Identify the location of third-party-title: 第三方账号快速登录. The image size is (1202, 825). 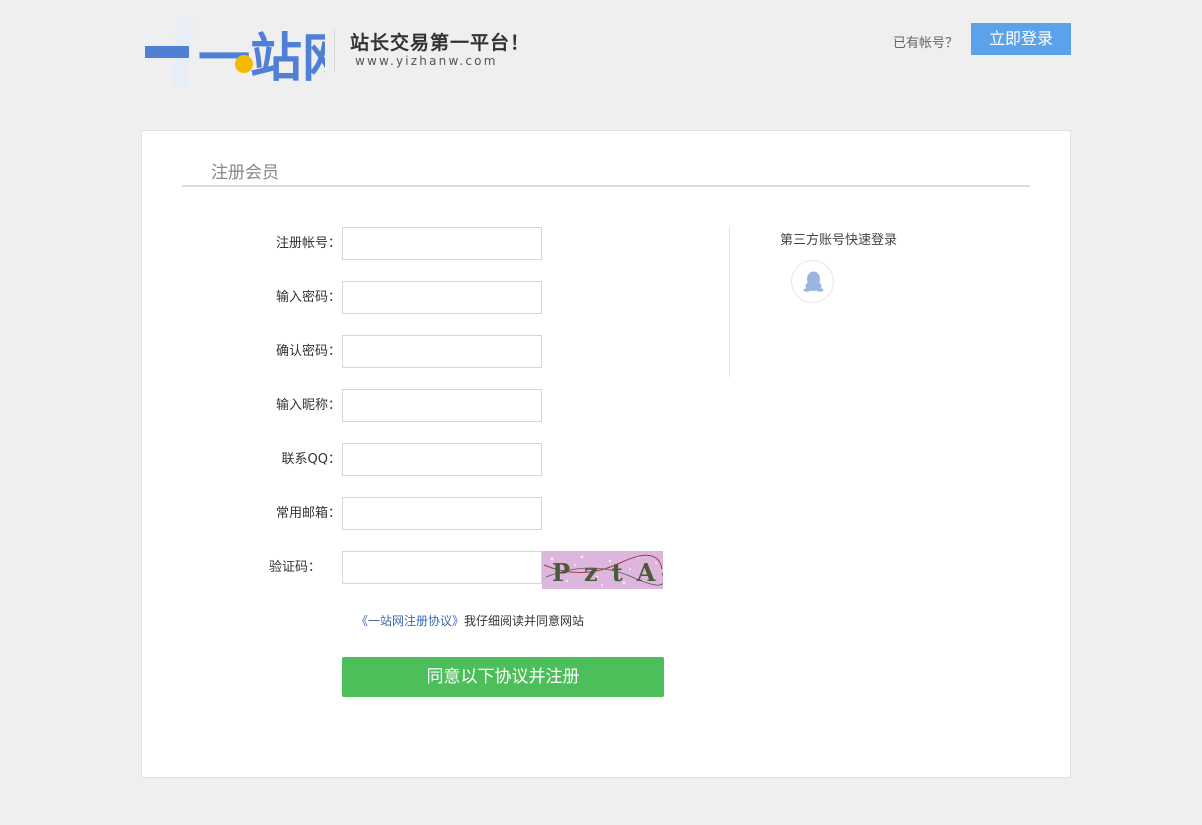
(839, 240).